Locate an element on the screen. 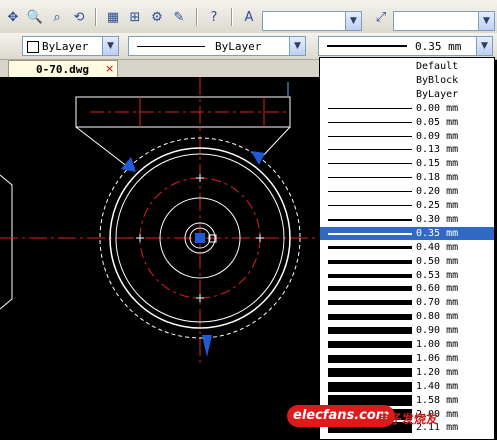  color-combo: ByLayer ▼ is located at coordinates (70, 46).